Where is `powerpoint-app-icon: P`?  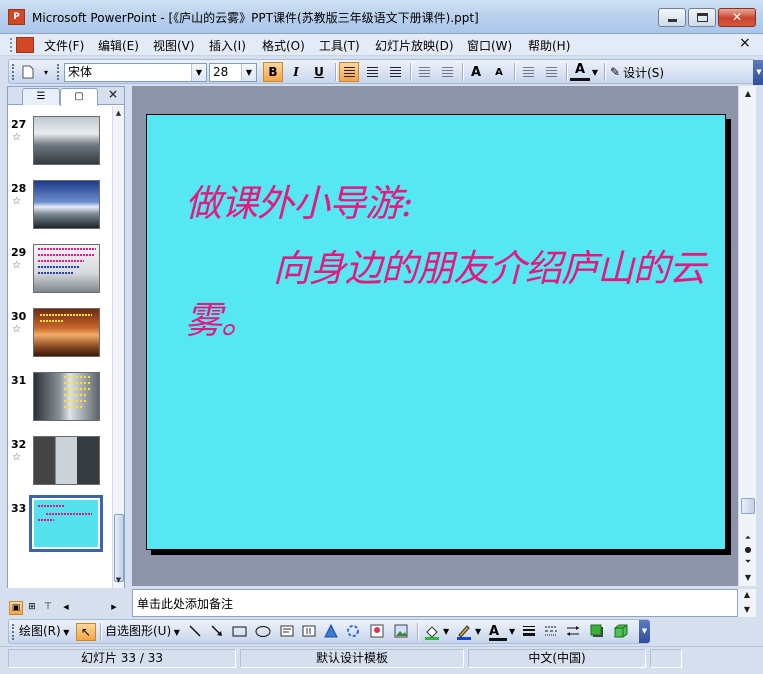 powerpoint-app-icon: P is located at coordinates (16, 17).